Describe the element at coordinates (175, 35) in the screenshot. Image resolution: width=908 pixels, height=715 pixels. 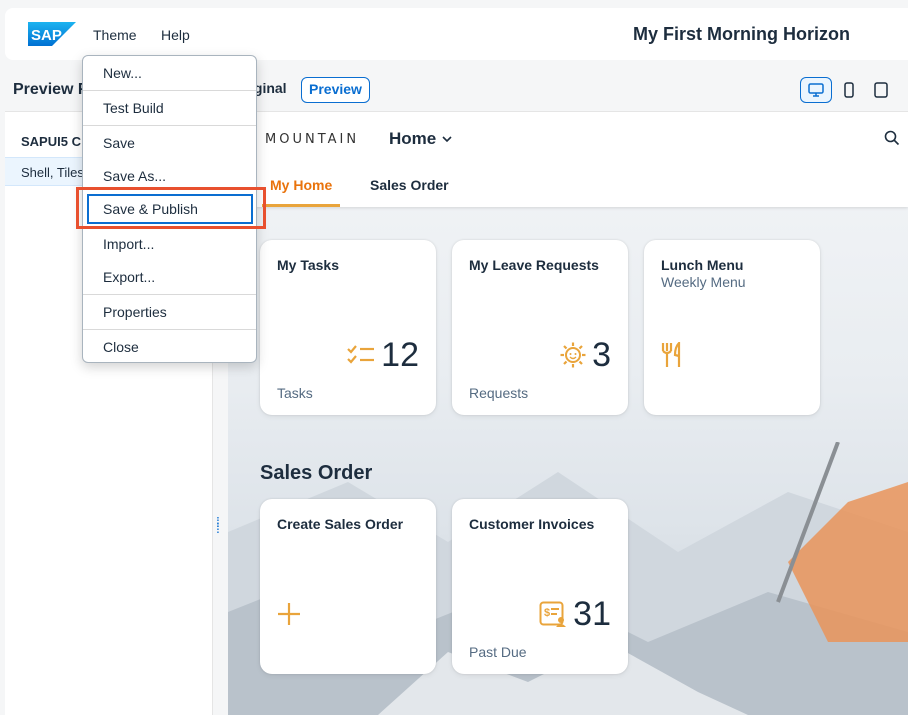
I see `menu-help: Help` at that location.